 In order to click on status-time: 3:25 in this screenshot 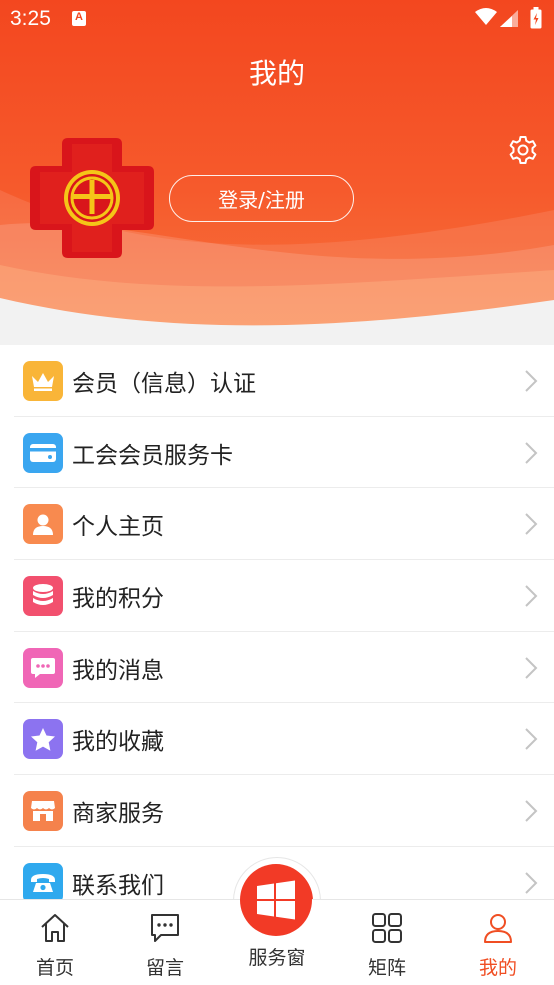, I will do `click(30, 18)`.